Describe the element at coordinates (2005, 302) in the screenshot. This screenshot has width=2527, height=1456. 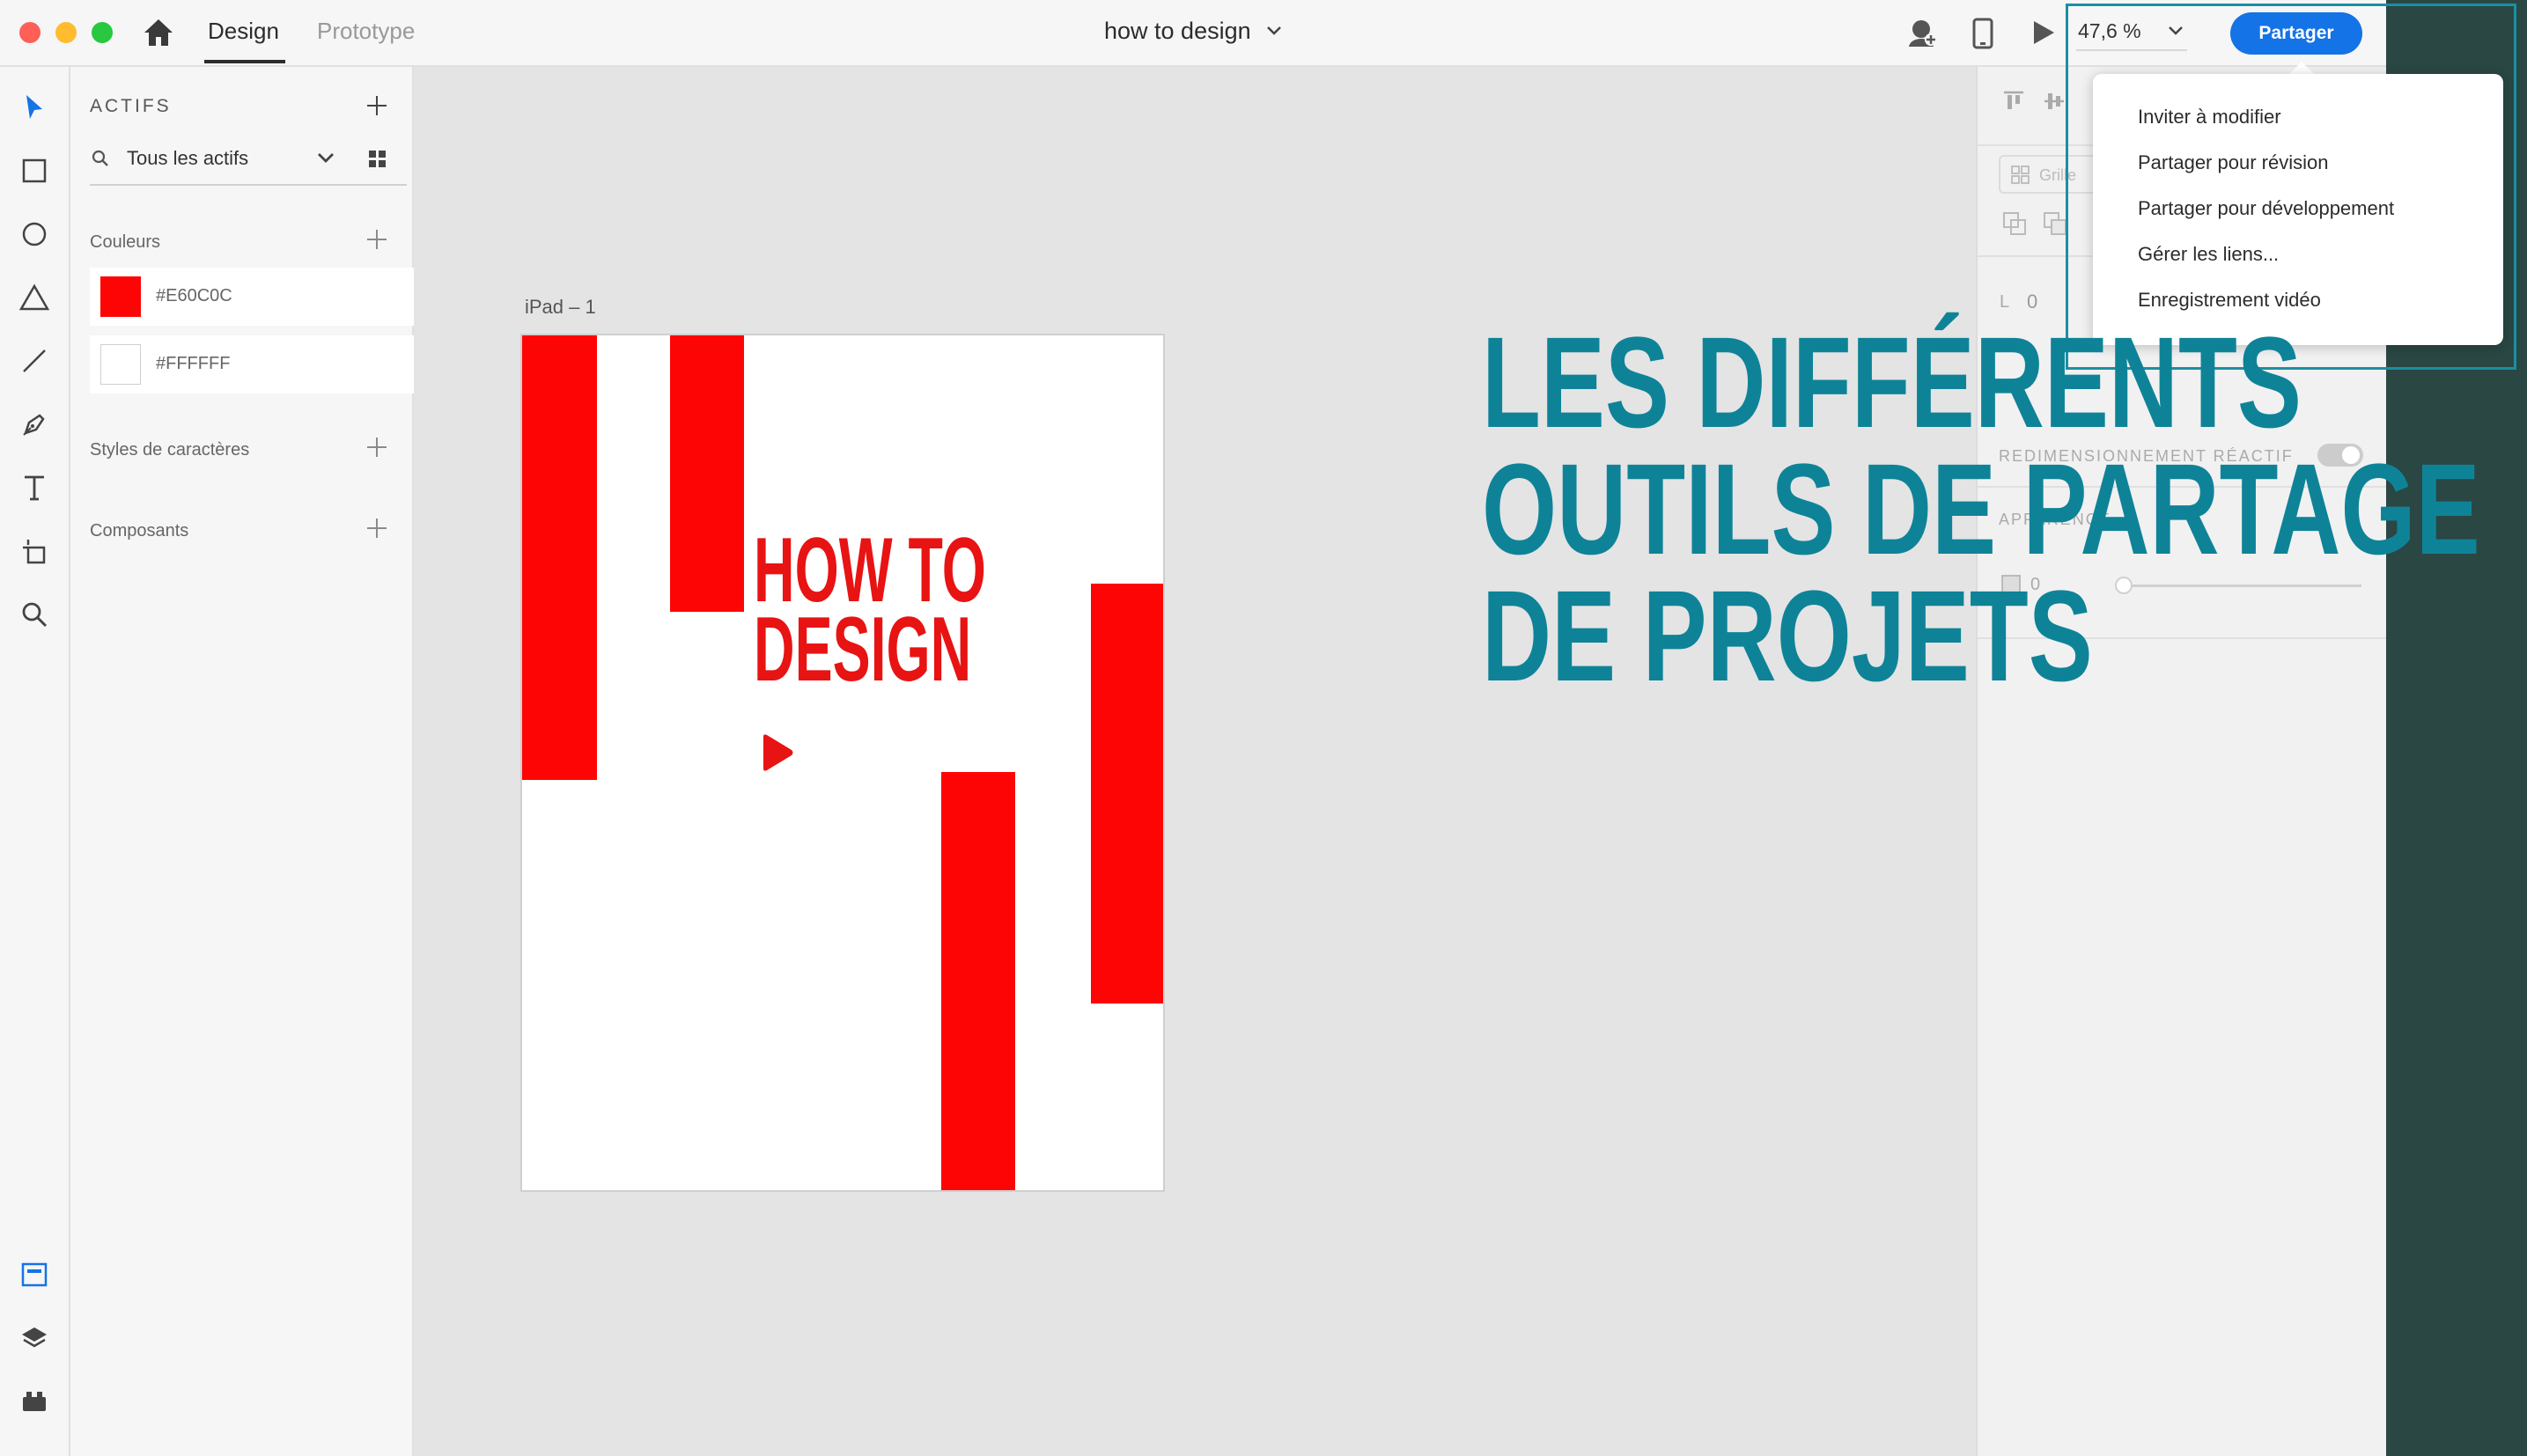
I see `width-label: L` at that location.